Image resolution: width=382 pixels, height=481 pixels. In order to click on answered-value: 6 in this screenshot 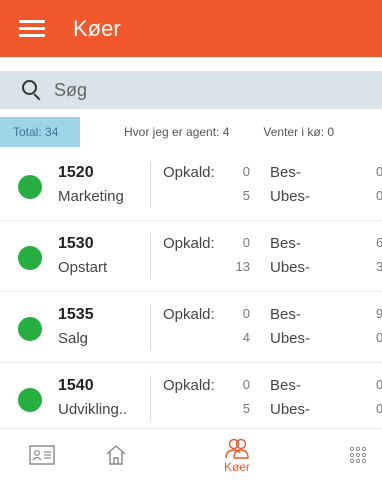, I will do `click(379, 242)`.